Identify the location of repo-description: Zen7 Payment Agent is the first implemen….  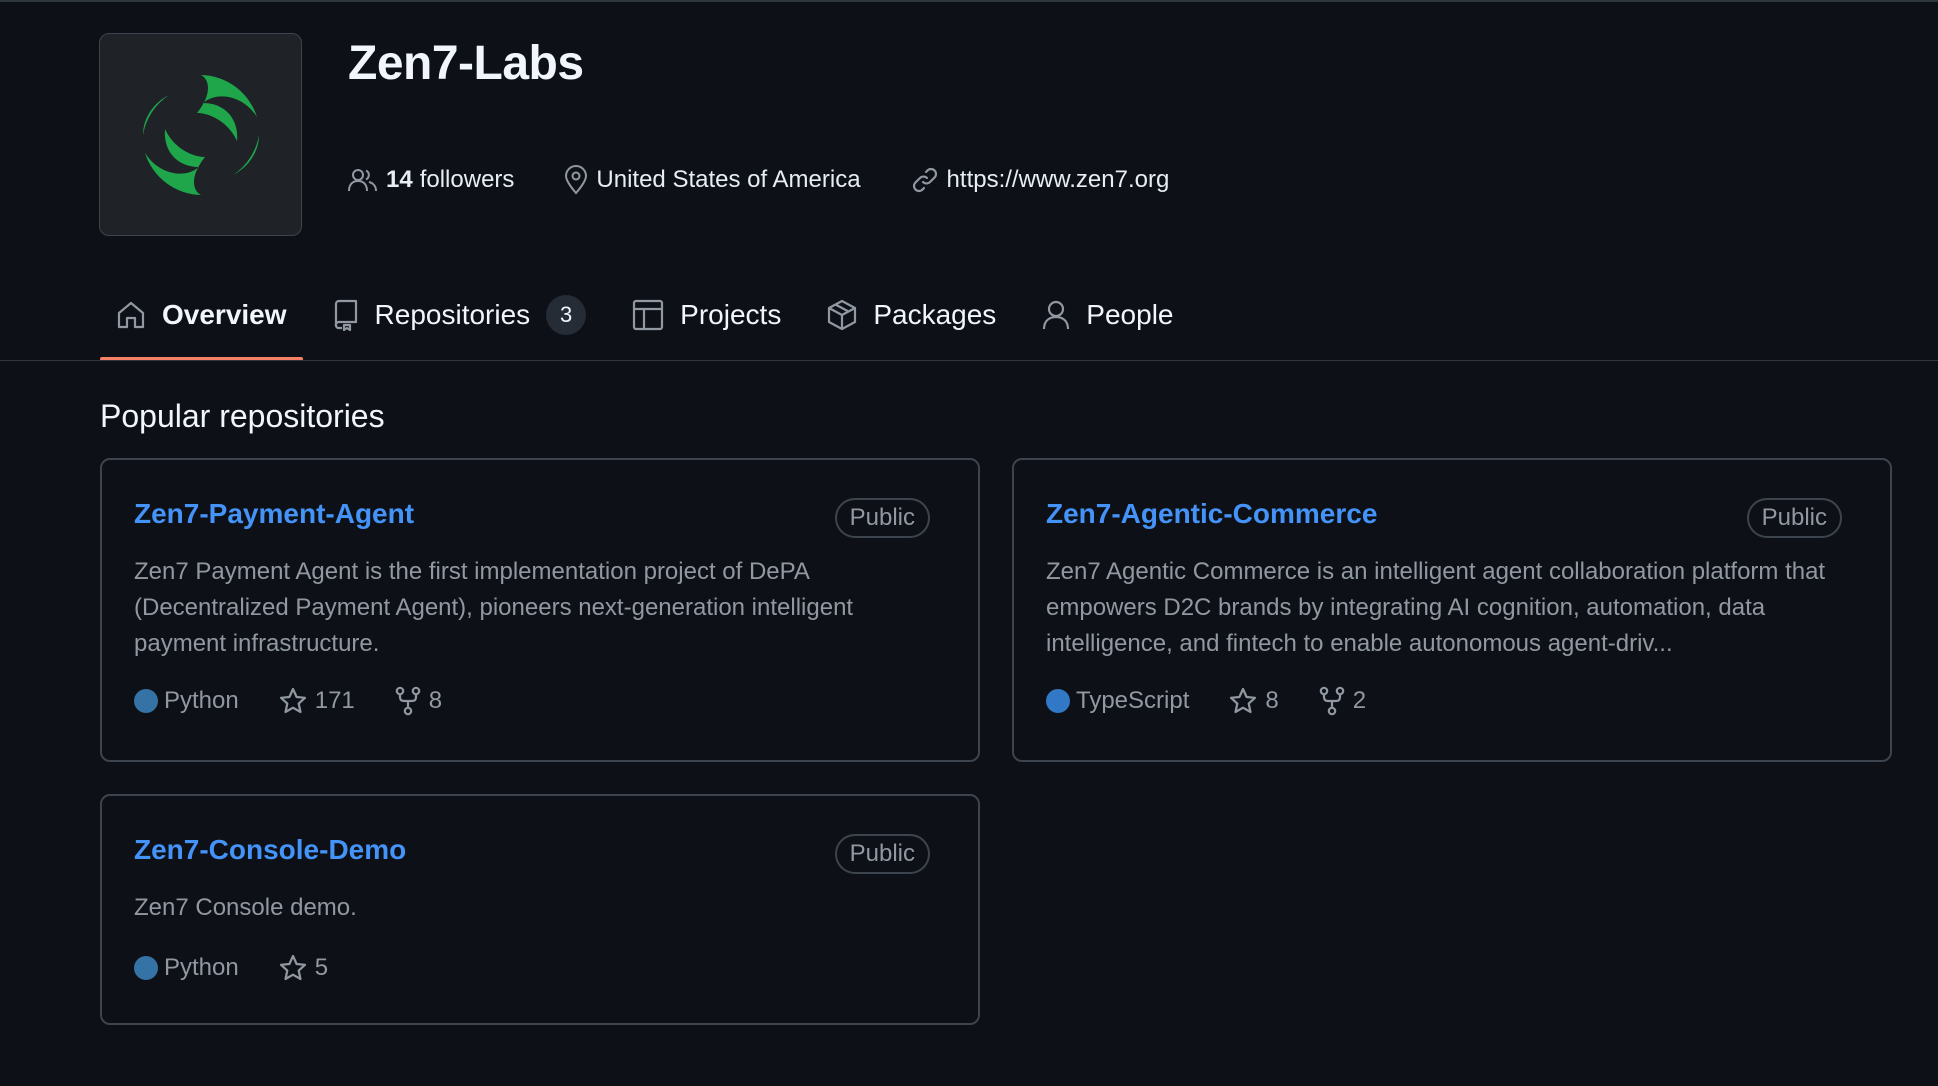
(494, 607).